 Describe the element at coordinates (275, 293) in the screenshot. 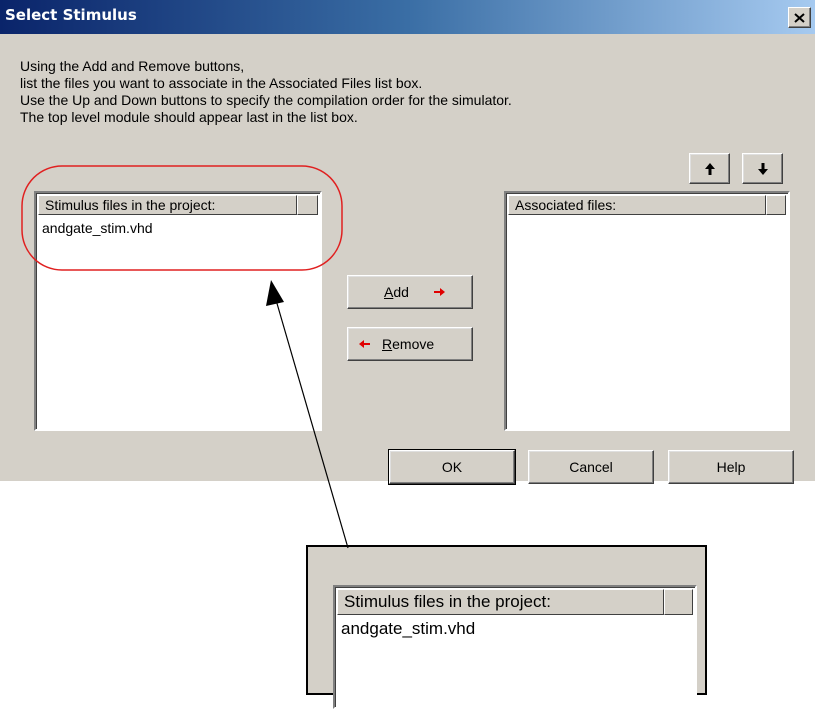

I see `pointer-arrowhead` at that location.